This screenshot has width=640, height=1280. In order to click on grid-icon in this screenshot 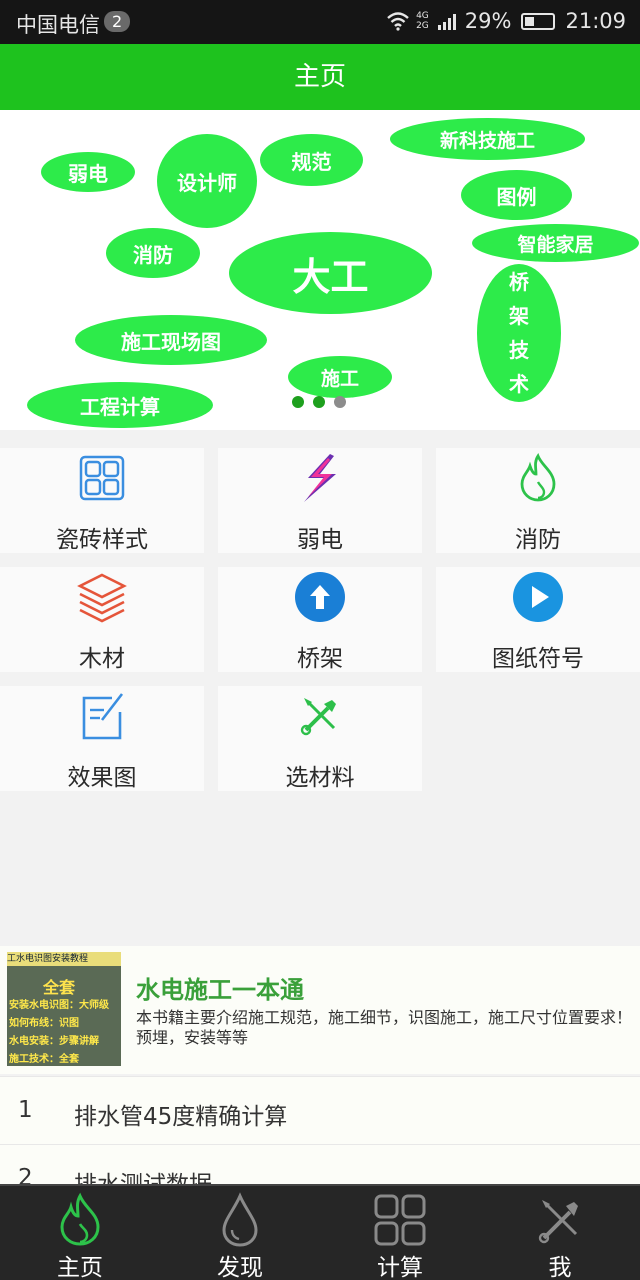, I will do `click(400, 1220)`.